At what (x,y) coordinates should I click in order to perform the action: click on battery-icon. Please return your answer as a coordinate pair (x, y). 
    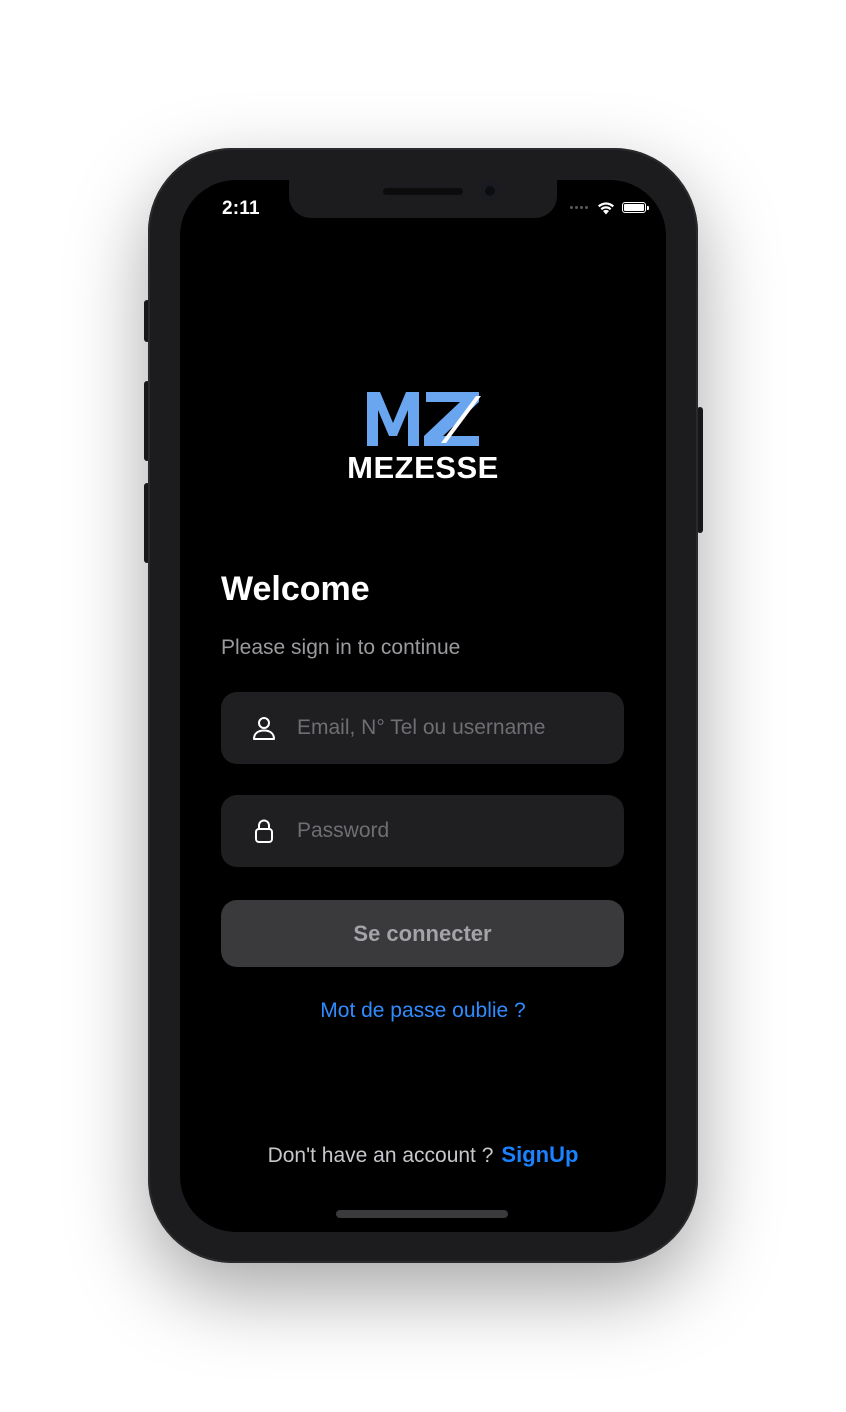
    Looking at the image, I should click on (635, 207).